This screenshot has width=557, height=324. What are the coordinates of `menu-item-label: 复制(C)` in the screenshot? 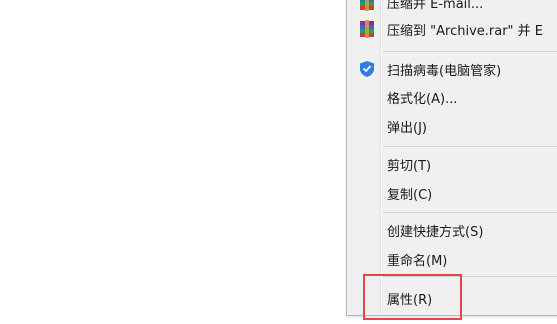 It's located at (410, 195).